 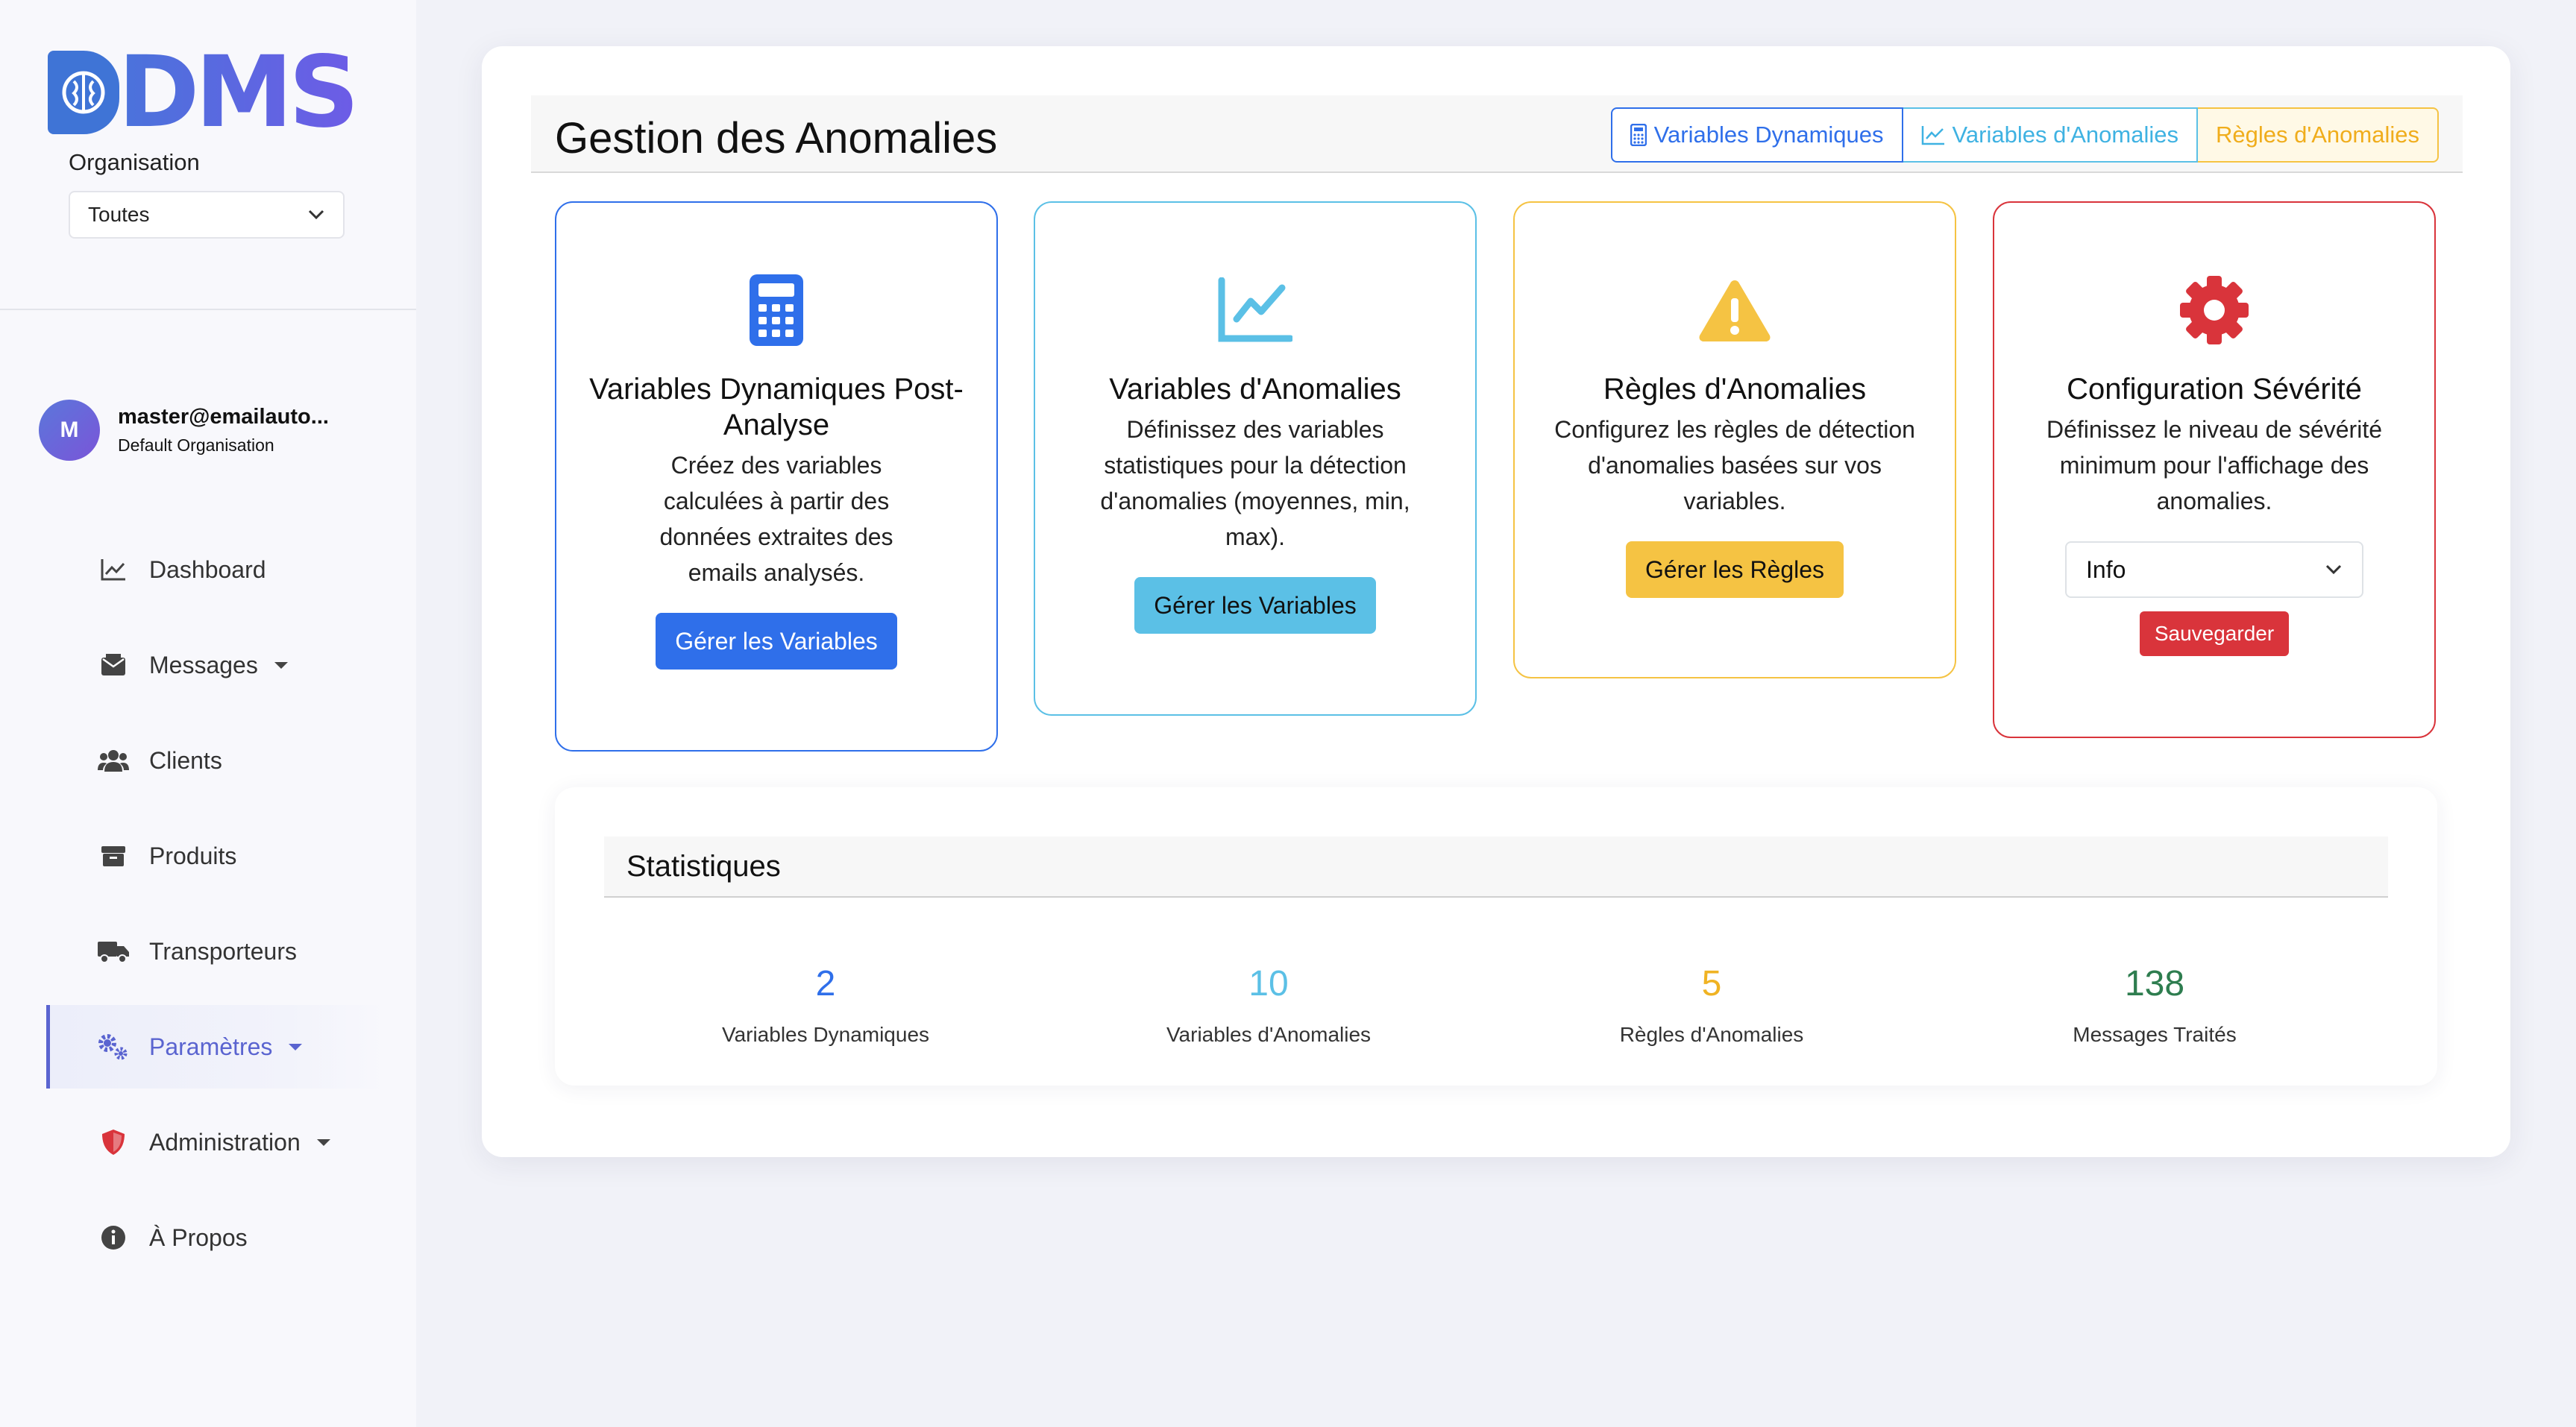 What do you see at coordinates (114, 761) in the screenshot?
I see `users-icon` at bounding box center [114, 761].